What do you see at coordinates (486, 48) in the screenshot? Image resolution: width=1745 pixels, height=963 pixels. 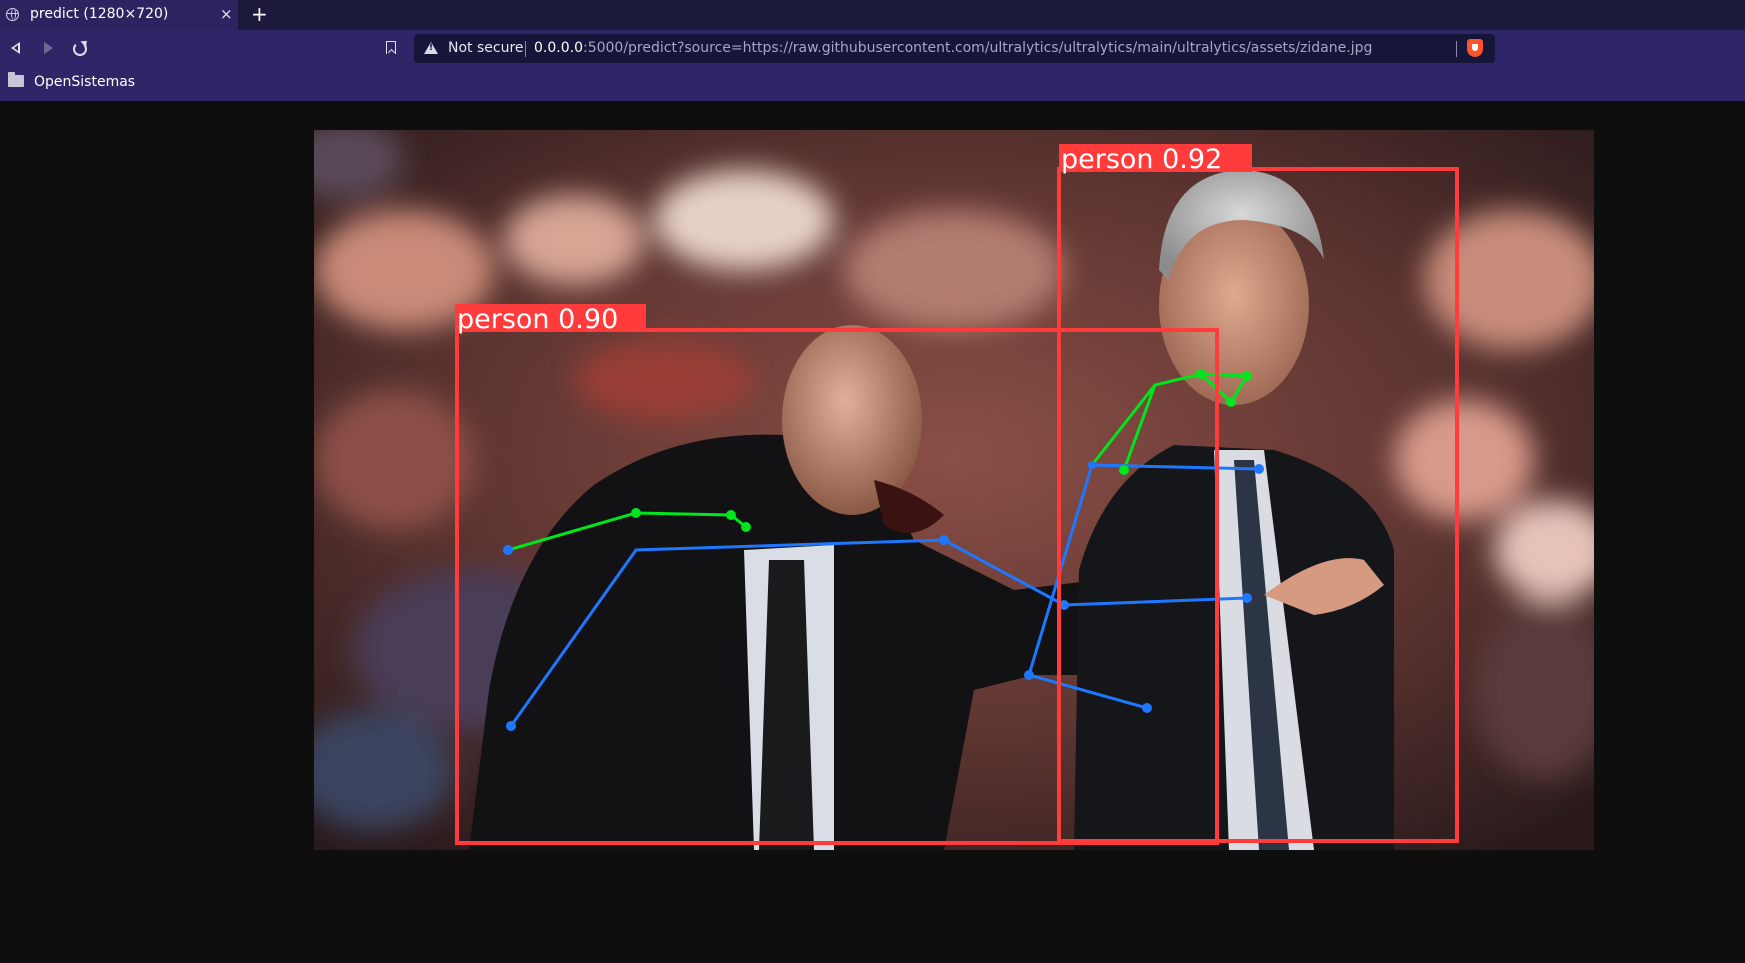 I see `security-status: Not secure` at bounding box center [486, 48].